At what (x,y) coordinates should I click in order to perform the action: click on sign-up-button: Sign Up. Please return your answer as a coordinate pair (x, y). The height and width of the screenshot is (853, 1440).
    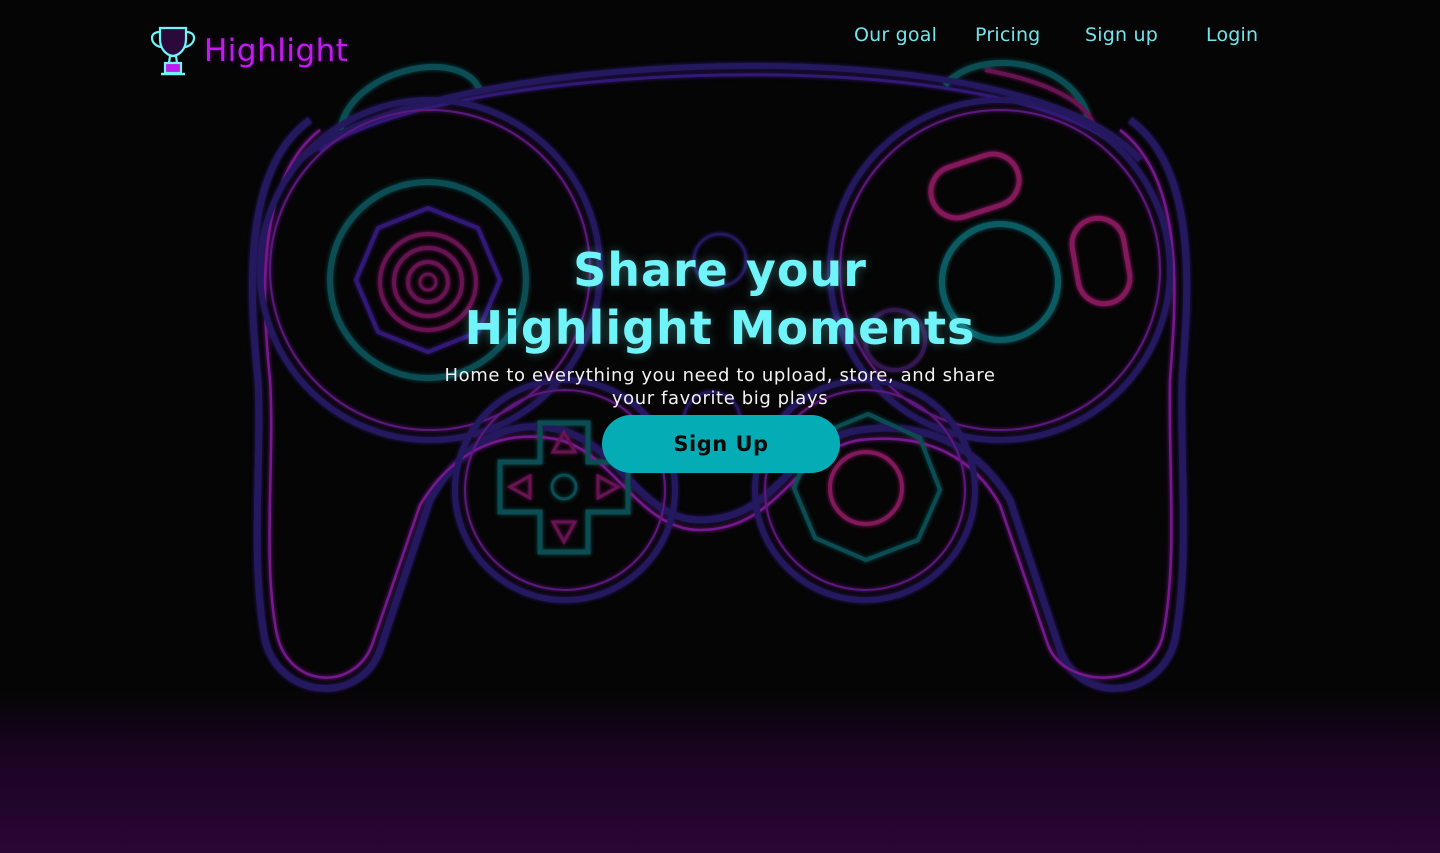
    Looking at the image, I should click on (721, 444).